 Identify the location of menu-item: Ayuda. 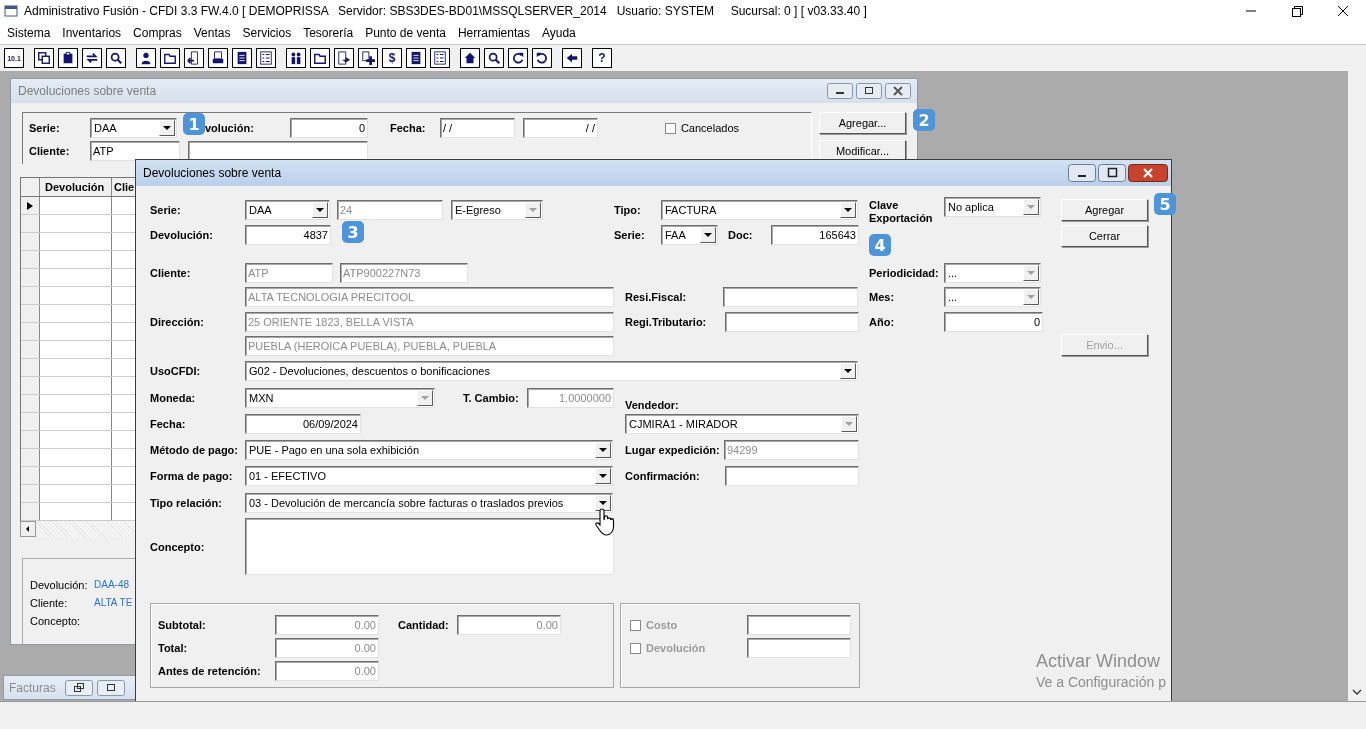
(558, 33).